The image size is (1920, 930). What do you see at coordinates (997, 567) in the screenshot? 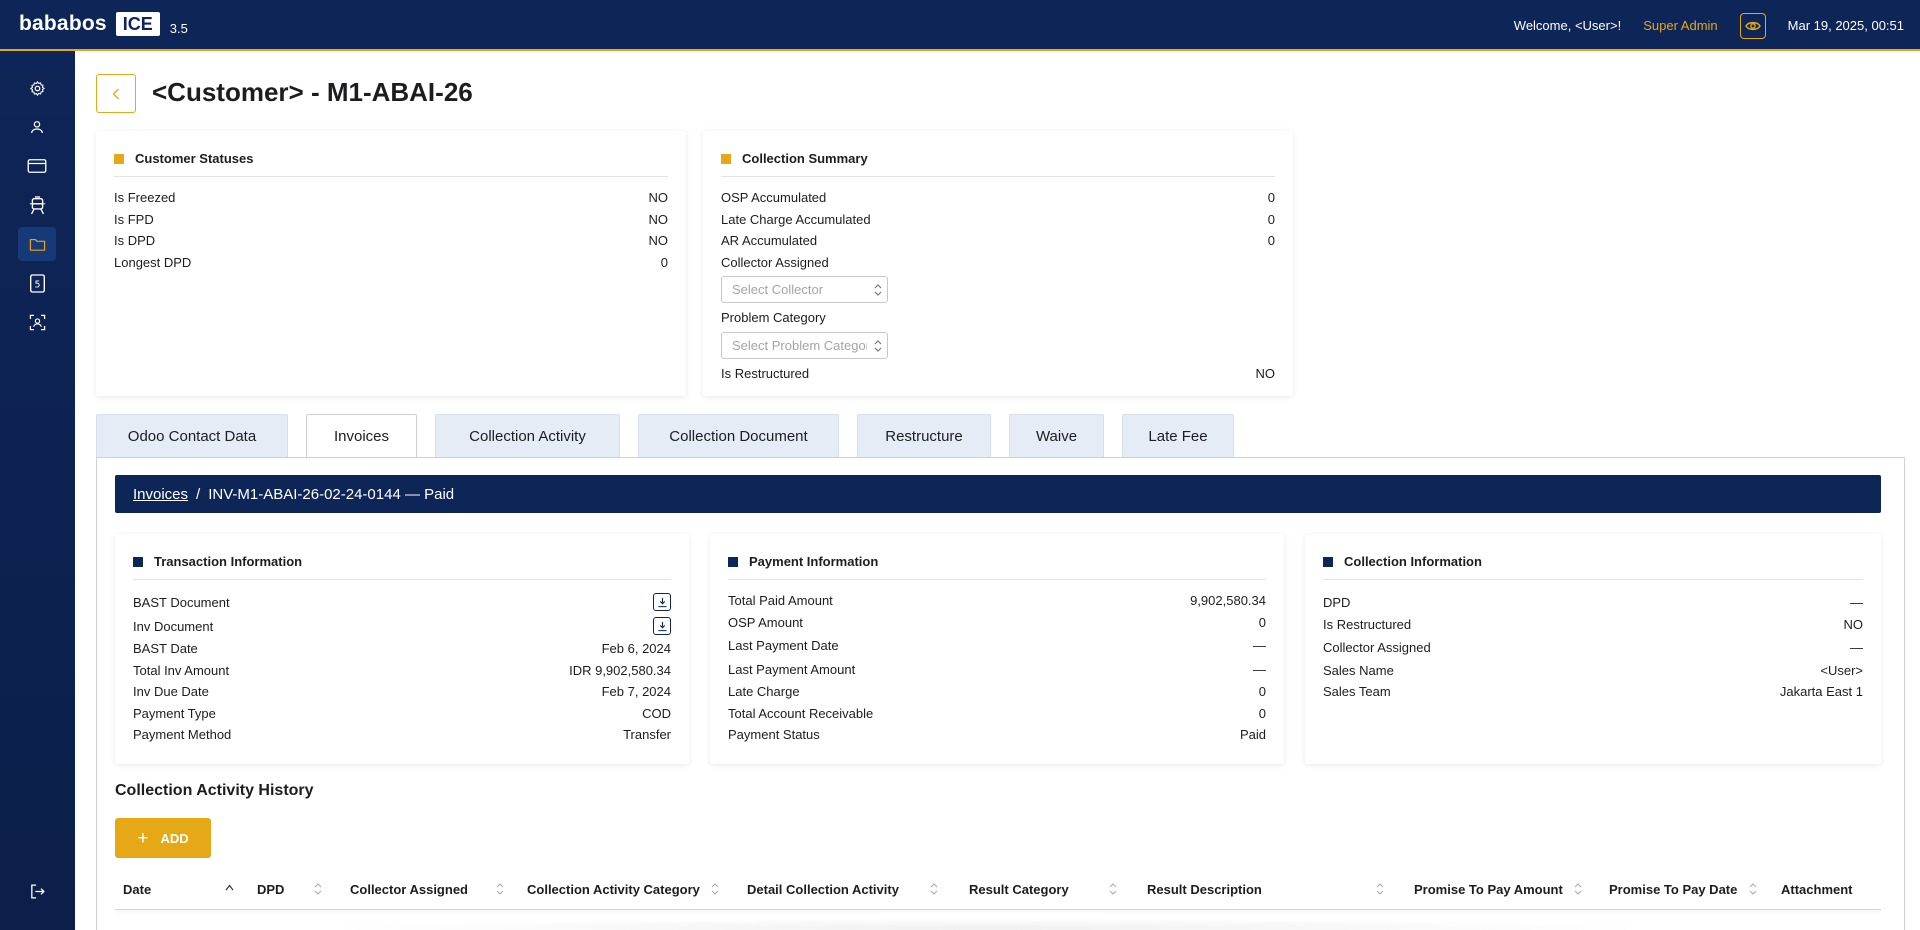
I see `card-header: Payment Information` at bounding box center [997, 567].